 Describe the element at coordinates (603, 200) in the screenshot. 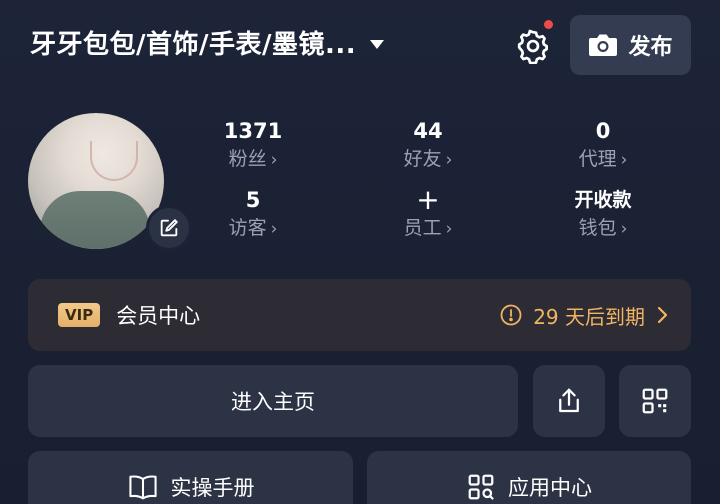

I see `stat-value: 开收款` at that location.